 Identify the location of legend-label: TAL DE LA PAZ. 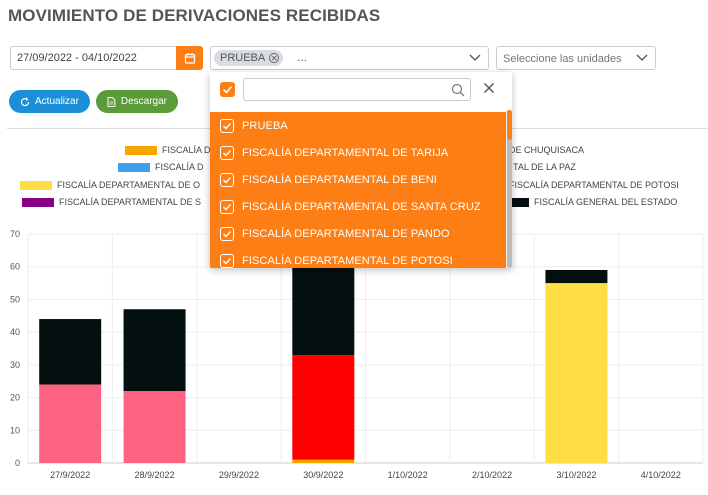
(544, 167).